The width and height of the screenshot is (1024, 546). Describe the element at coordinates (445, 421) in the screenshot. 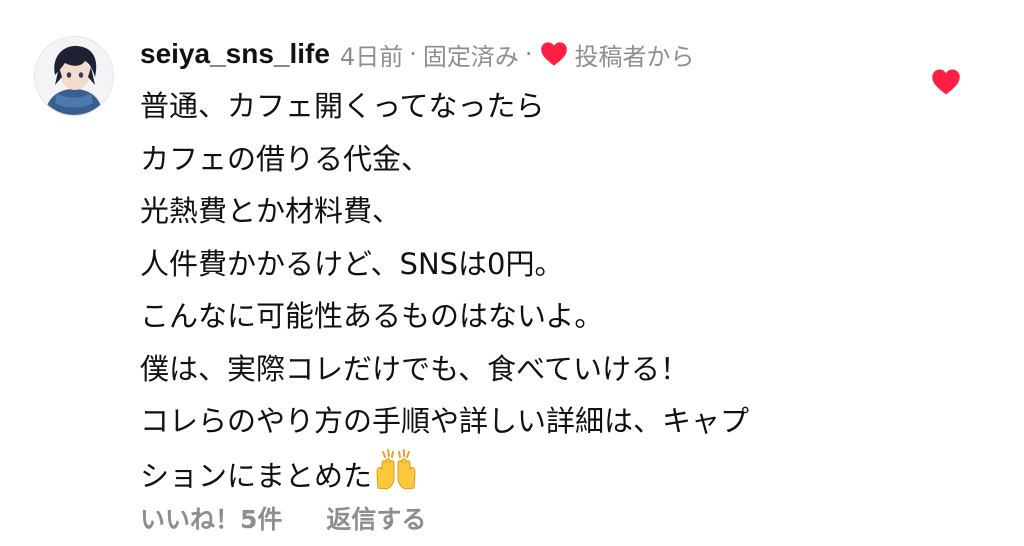

I see `comment-line: コレらのやり方の手順や詳しい詳細は、キャプ` at that location.